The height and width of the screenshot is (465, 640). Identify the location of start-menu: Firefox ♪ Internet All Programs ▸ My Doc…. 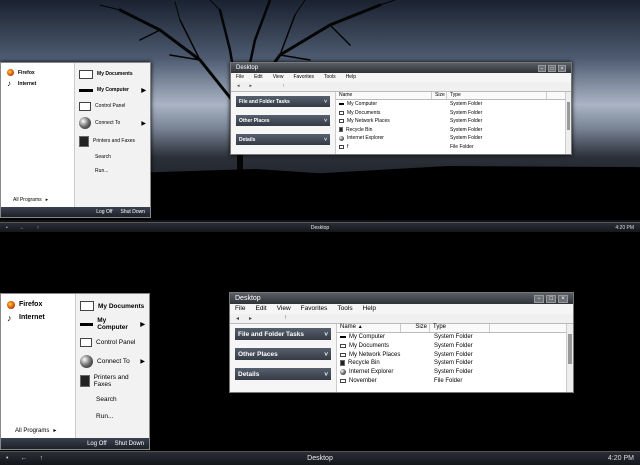
(75, 140).